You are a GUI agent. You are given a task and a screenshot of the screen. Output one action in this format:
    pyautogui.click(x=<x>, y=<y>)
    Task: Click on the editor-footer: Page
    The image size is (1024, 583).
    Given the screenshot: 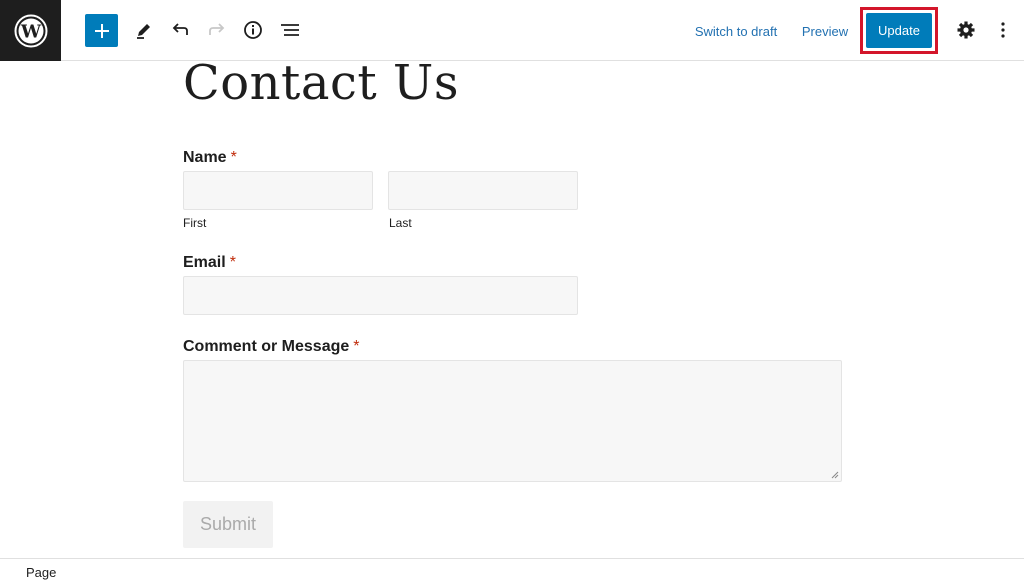 What is the action you would take?
    pyautogui.click(x=512, y=570)
    